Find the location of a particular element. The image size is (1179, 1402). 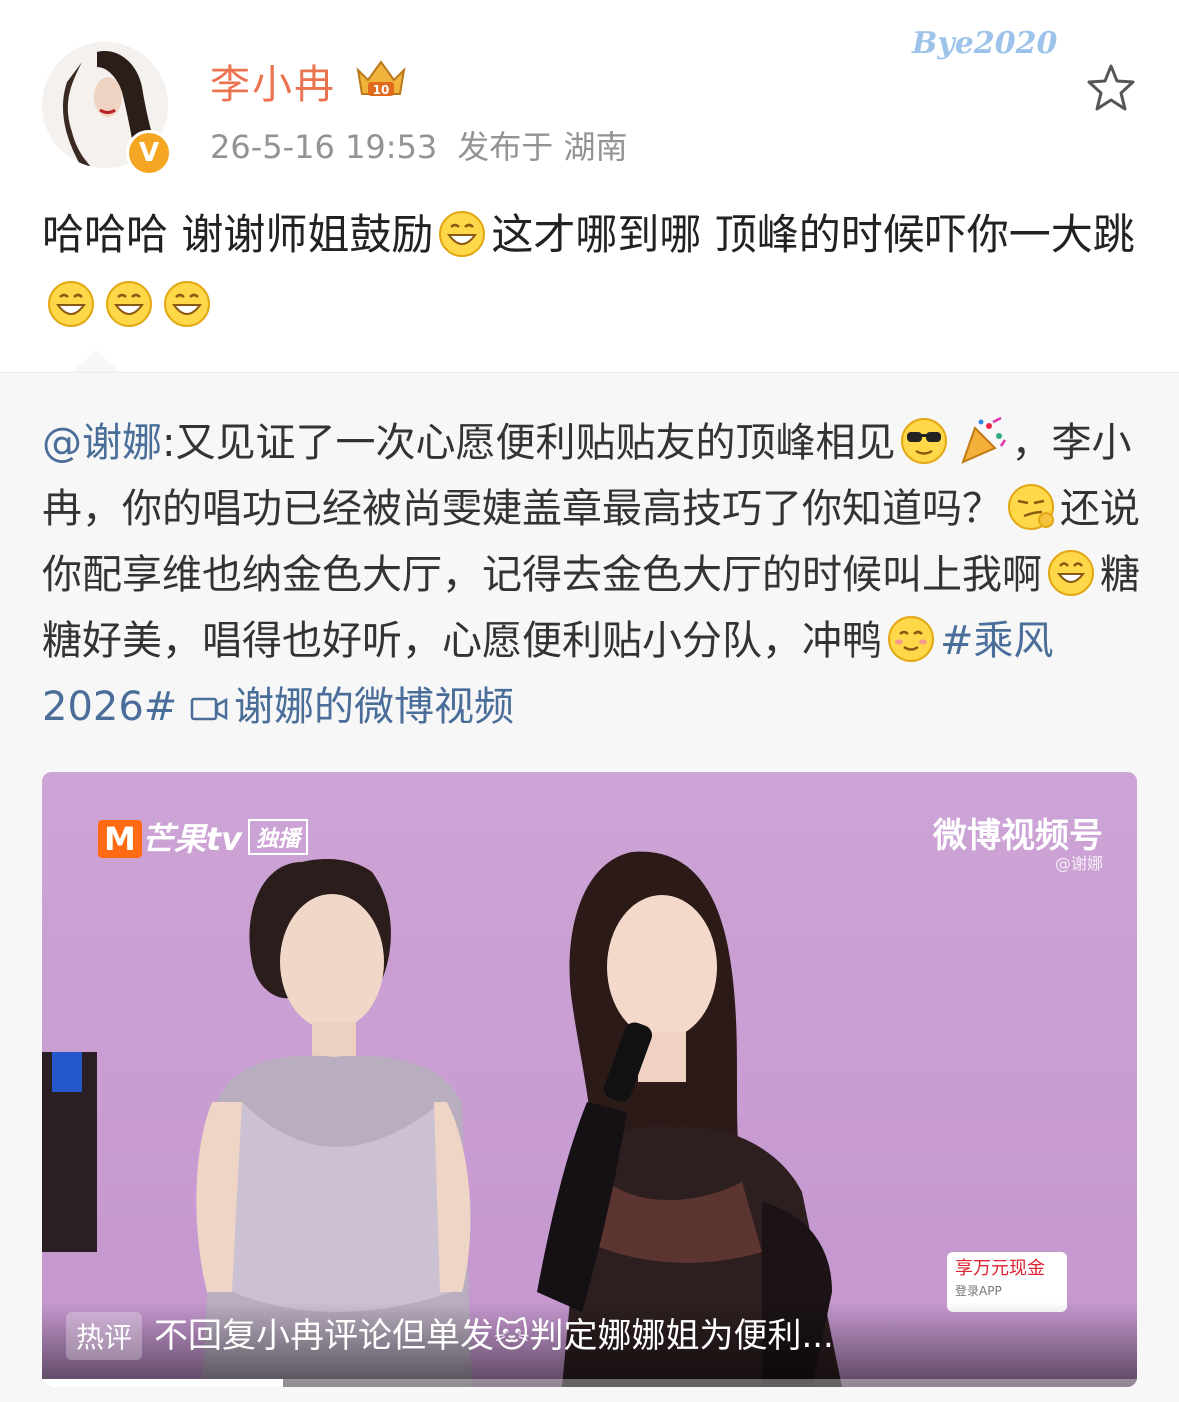

verified-badge-icon: V is located at coordinates (149, 153).